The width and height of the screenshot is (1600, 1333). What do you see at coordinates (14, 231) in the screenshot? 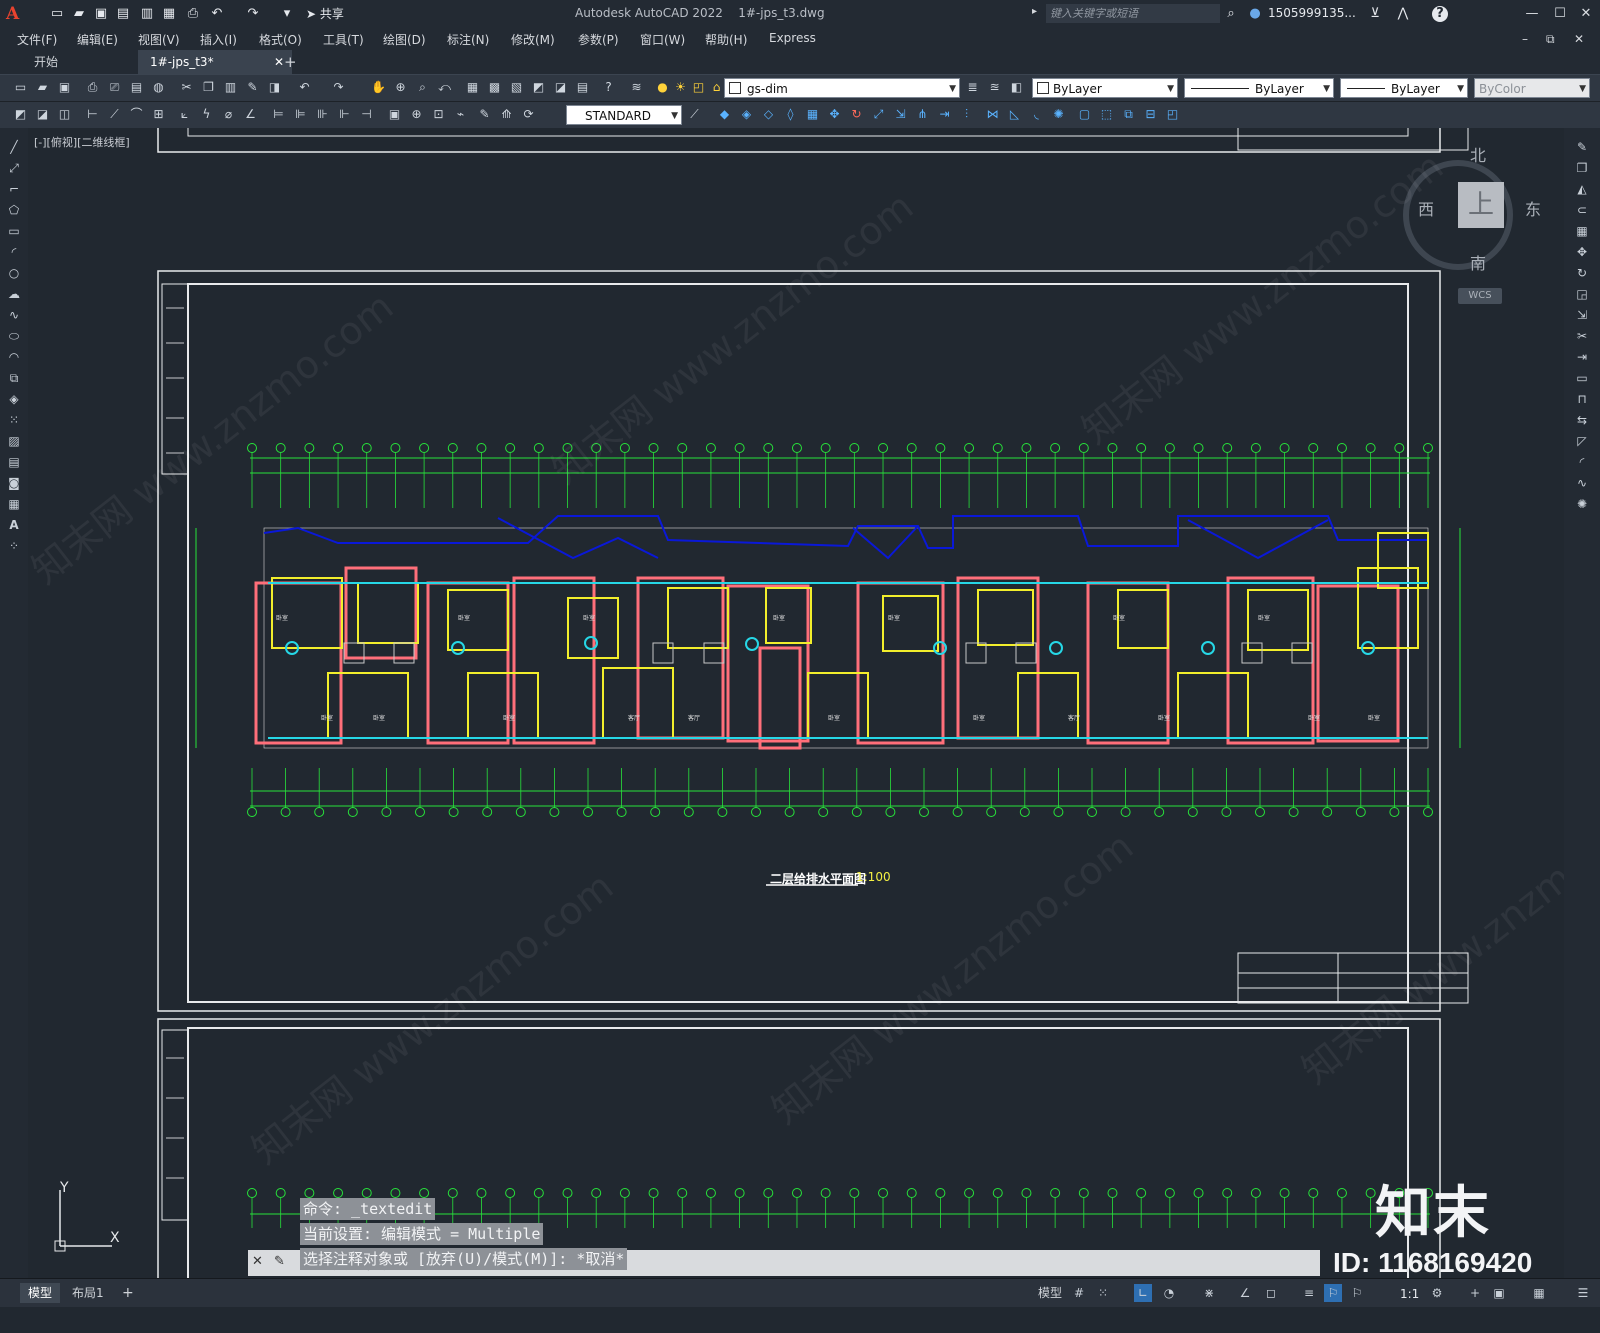
I see `rectangle-icon: ▭` at bounding box center [14, 231].